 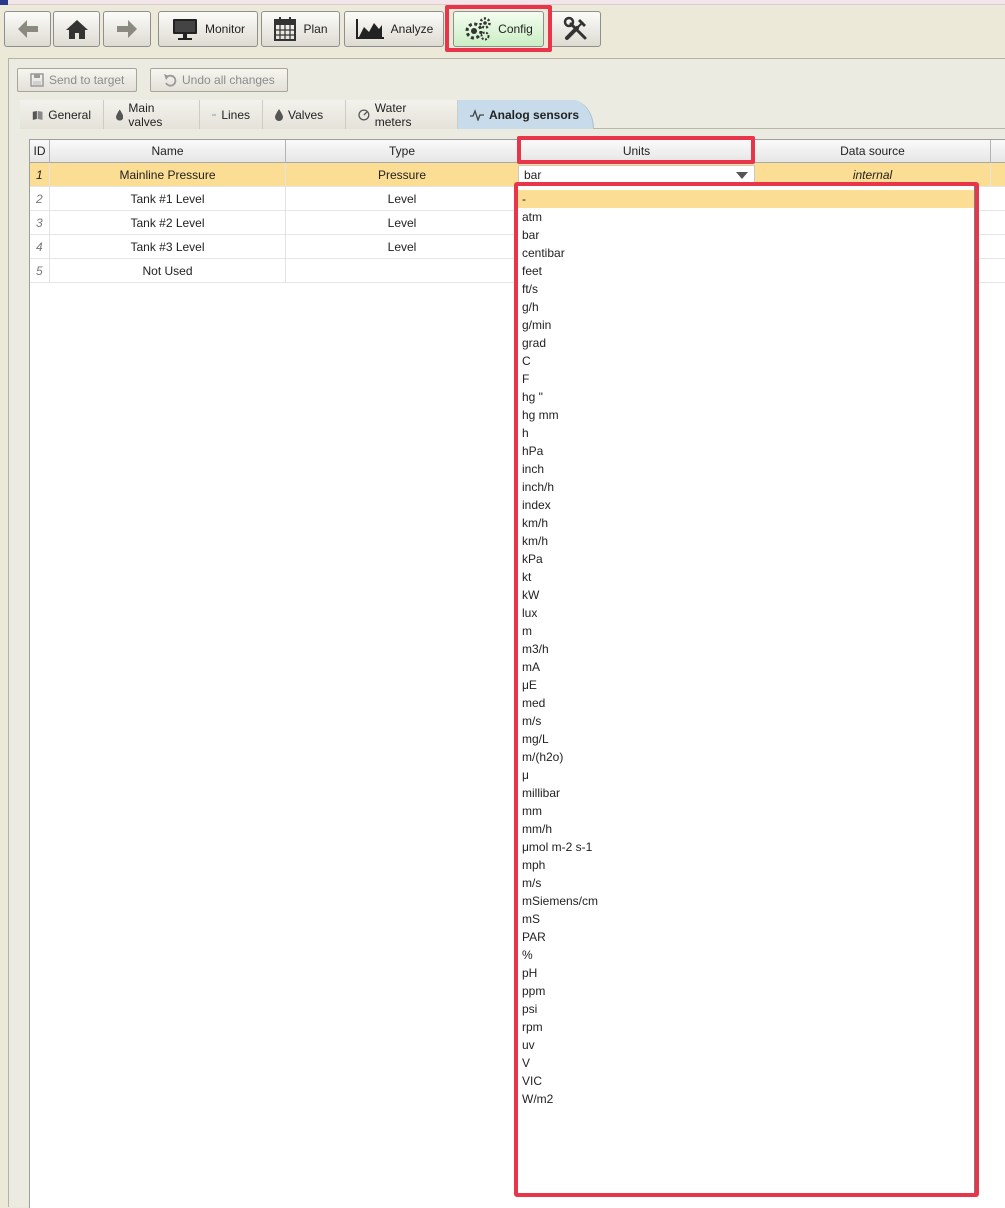 I want to click on row-name: Tank #1 Level, so click(x=168, y=199).